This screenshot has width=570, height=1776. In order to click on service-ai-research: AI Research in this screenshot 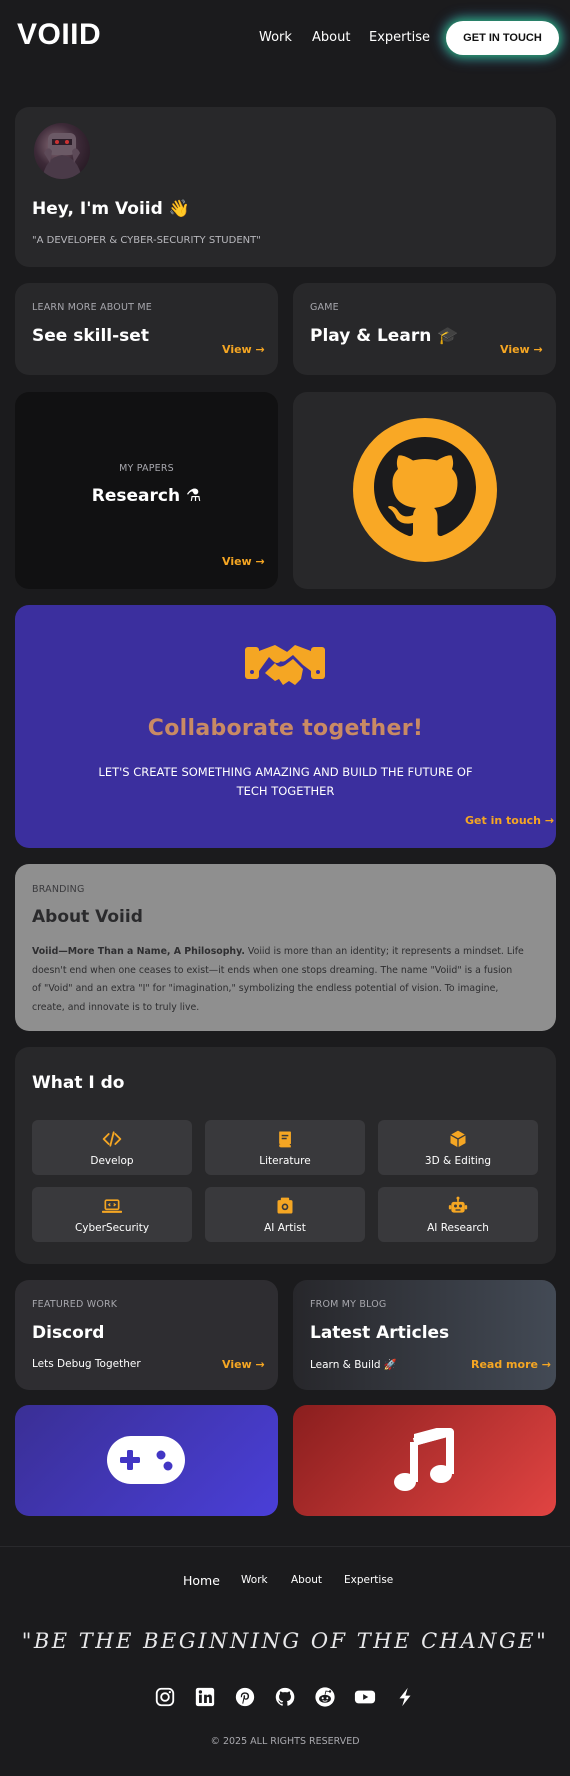, I will do `click(458, 1214)`.